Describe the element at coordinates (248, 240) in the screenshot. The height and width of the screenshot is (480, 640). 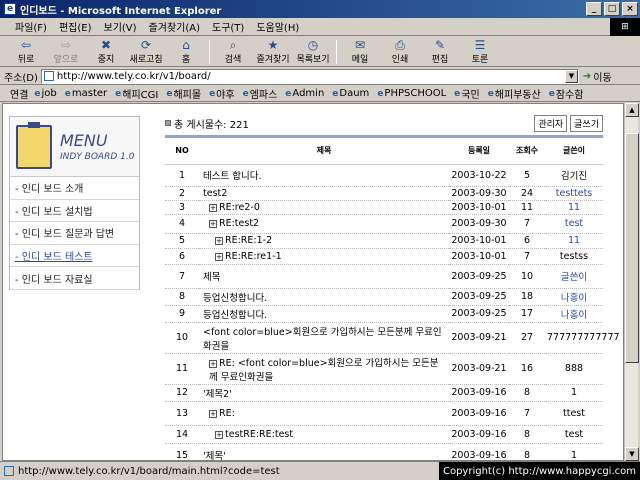
I see `post-title: RE:RE:1-2` at that location.